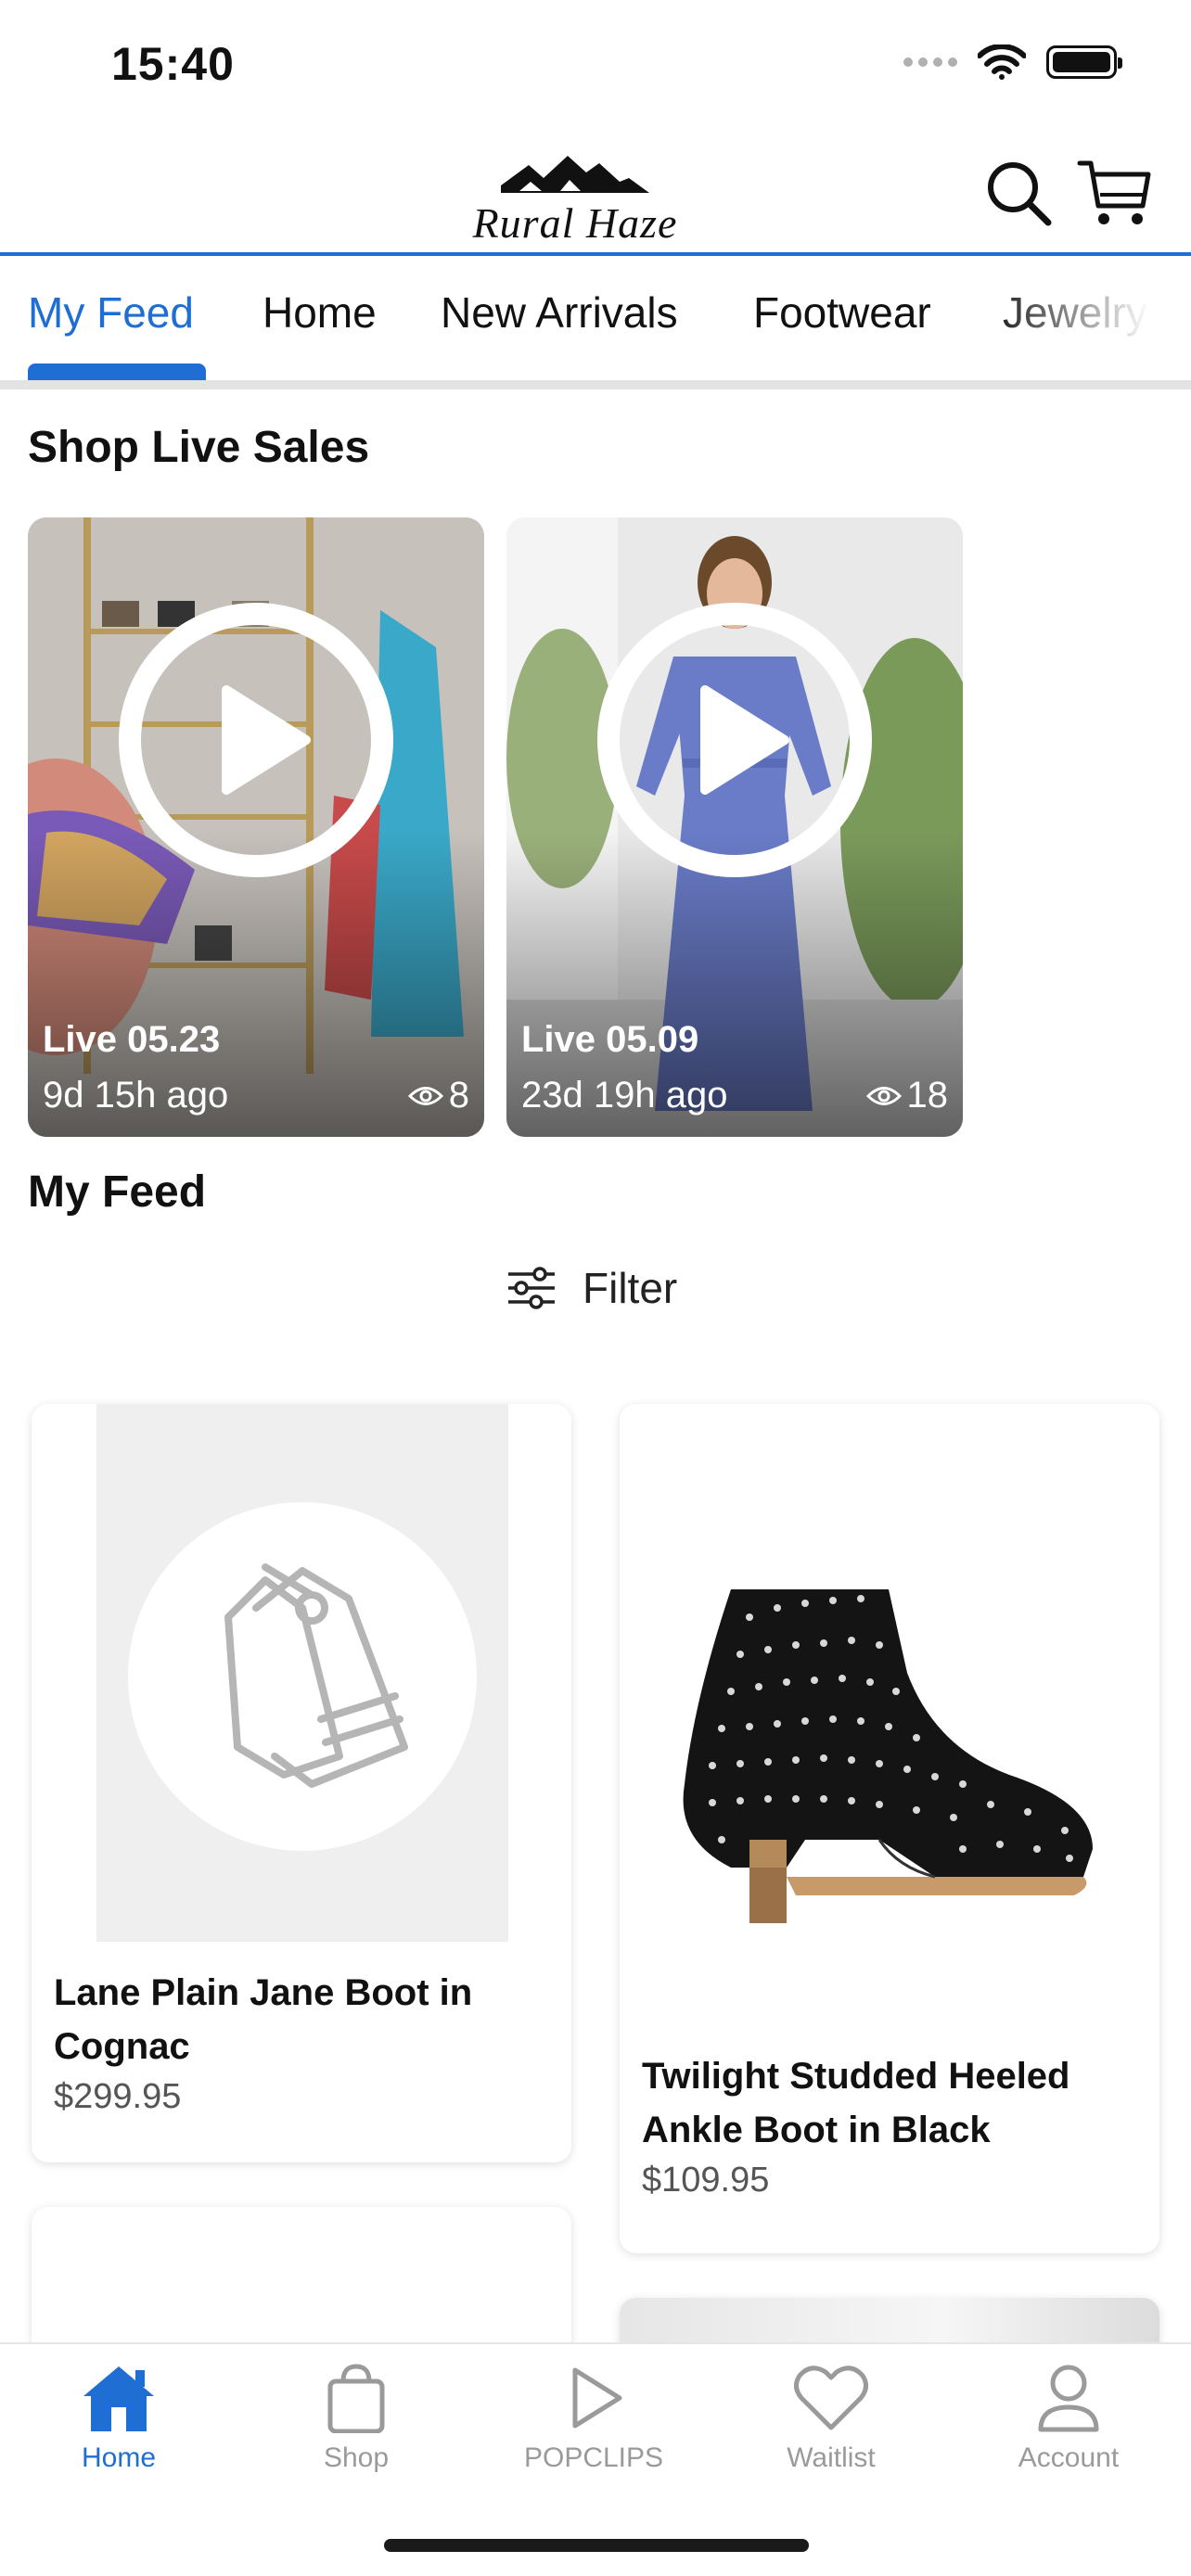  What do you see at coordinates (575, 223) in the screenshot?
I see `svg-text: Rural Haze` at bounding box center [575, 223].